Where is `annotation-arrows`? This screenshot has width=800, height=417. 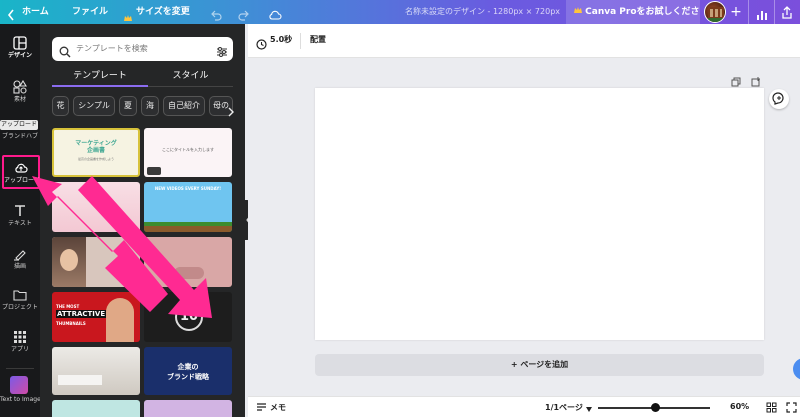
annotation-arrows is located at coordinates (122, 247).